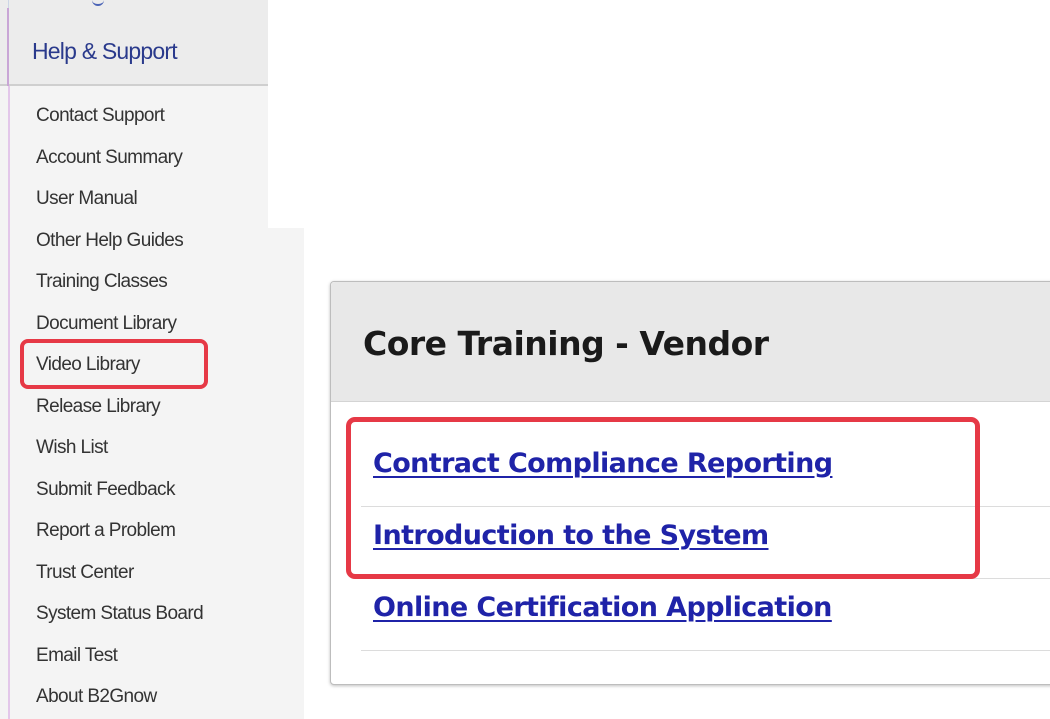 The width and height of the screenshot is (1050, 719). I want to click on training-link-row: Online Certification Application, so click(705, 614).